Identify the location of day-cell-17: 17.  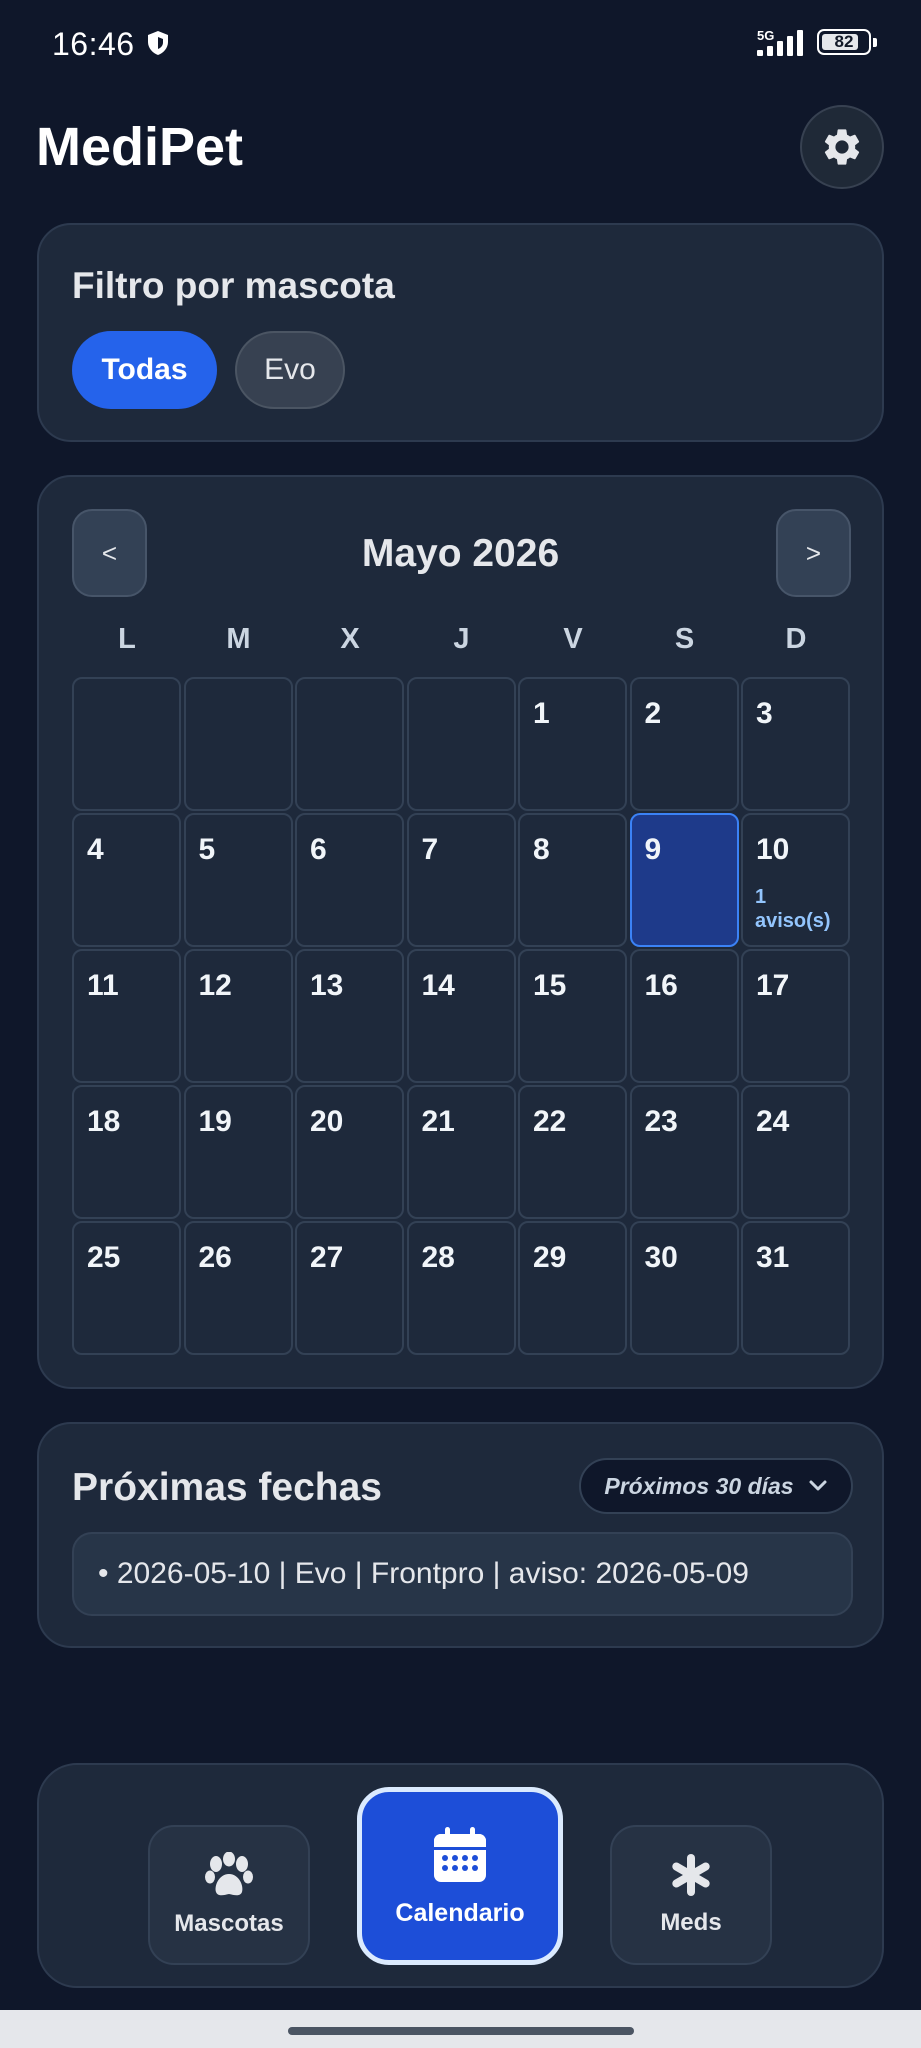
(795, 1016).